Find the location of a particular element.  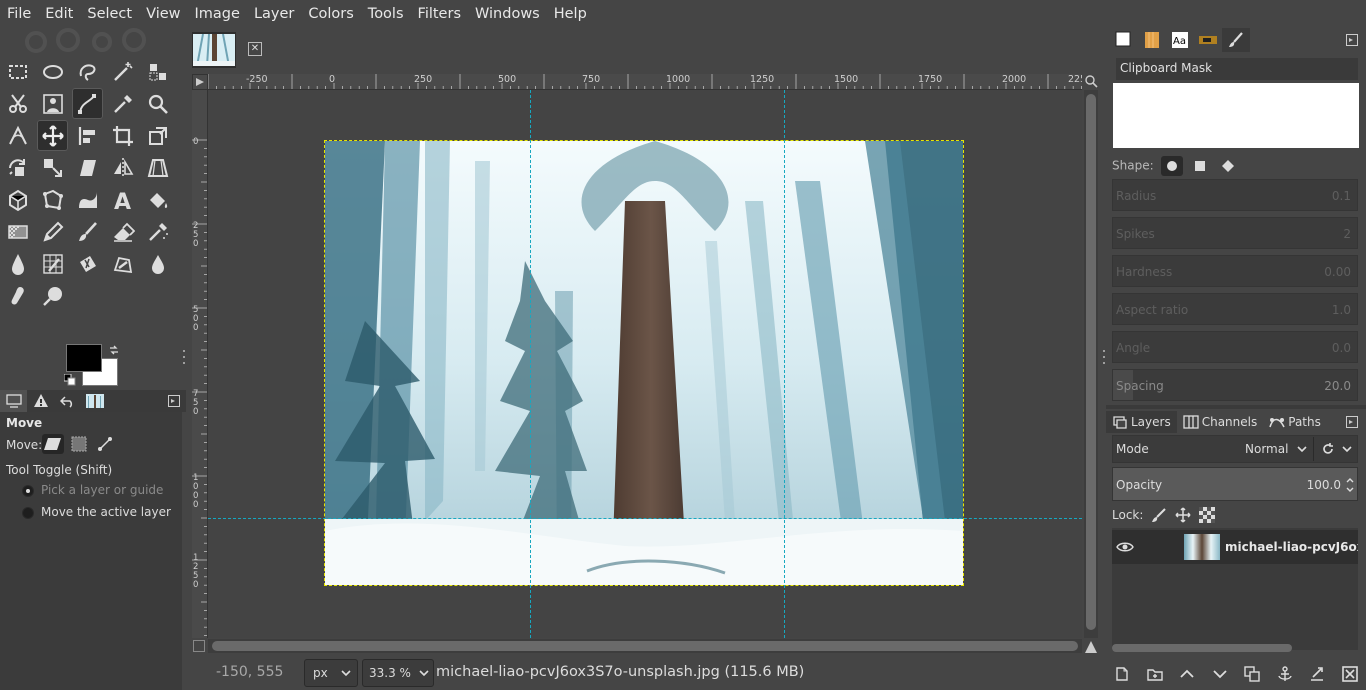

measure-tool is located at coordinates (17, 135).